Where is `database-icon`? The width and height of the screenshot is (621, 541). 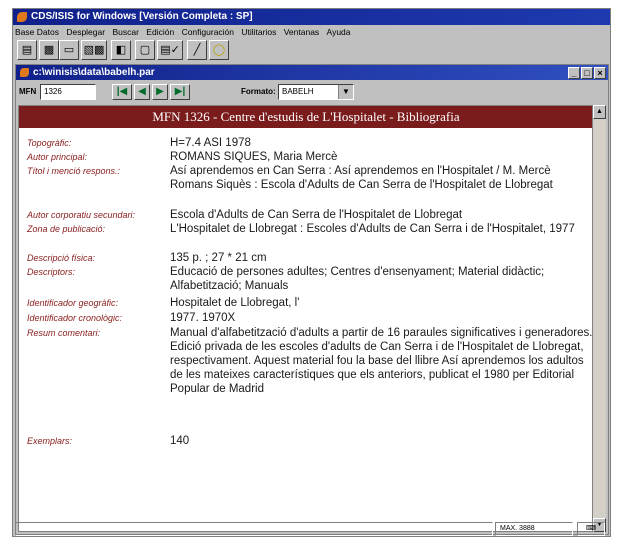
database-icon is located at coordinates (24, 72).